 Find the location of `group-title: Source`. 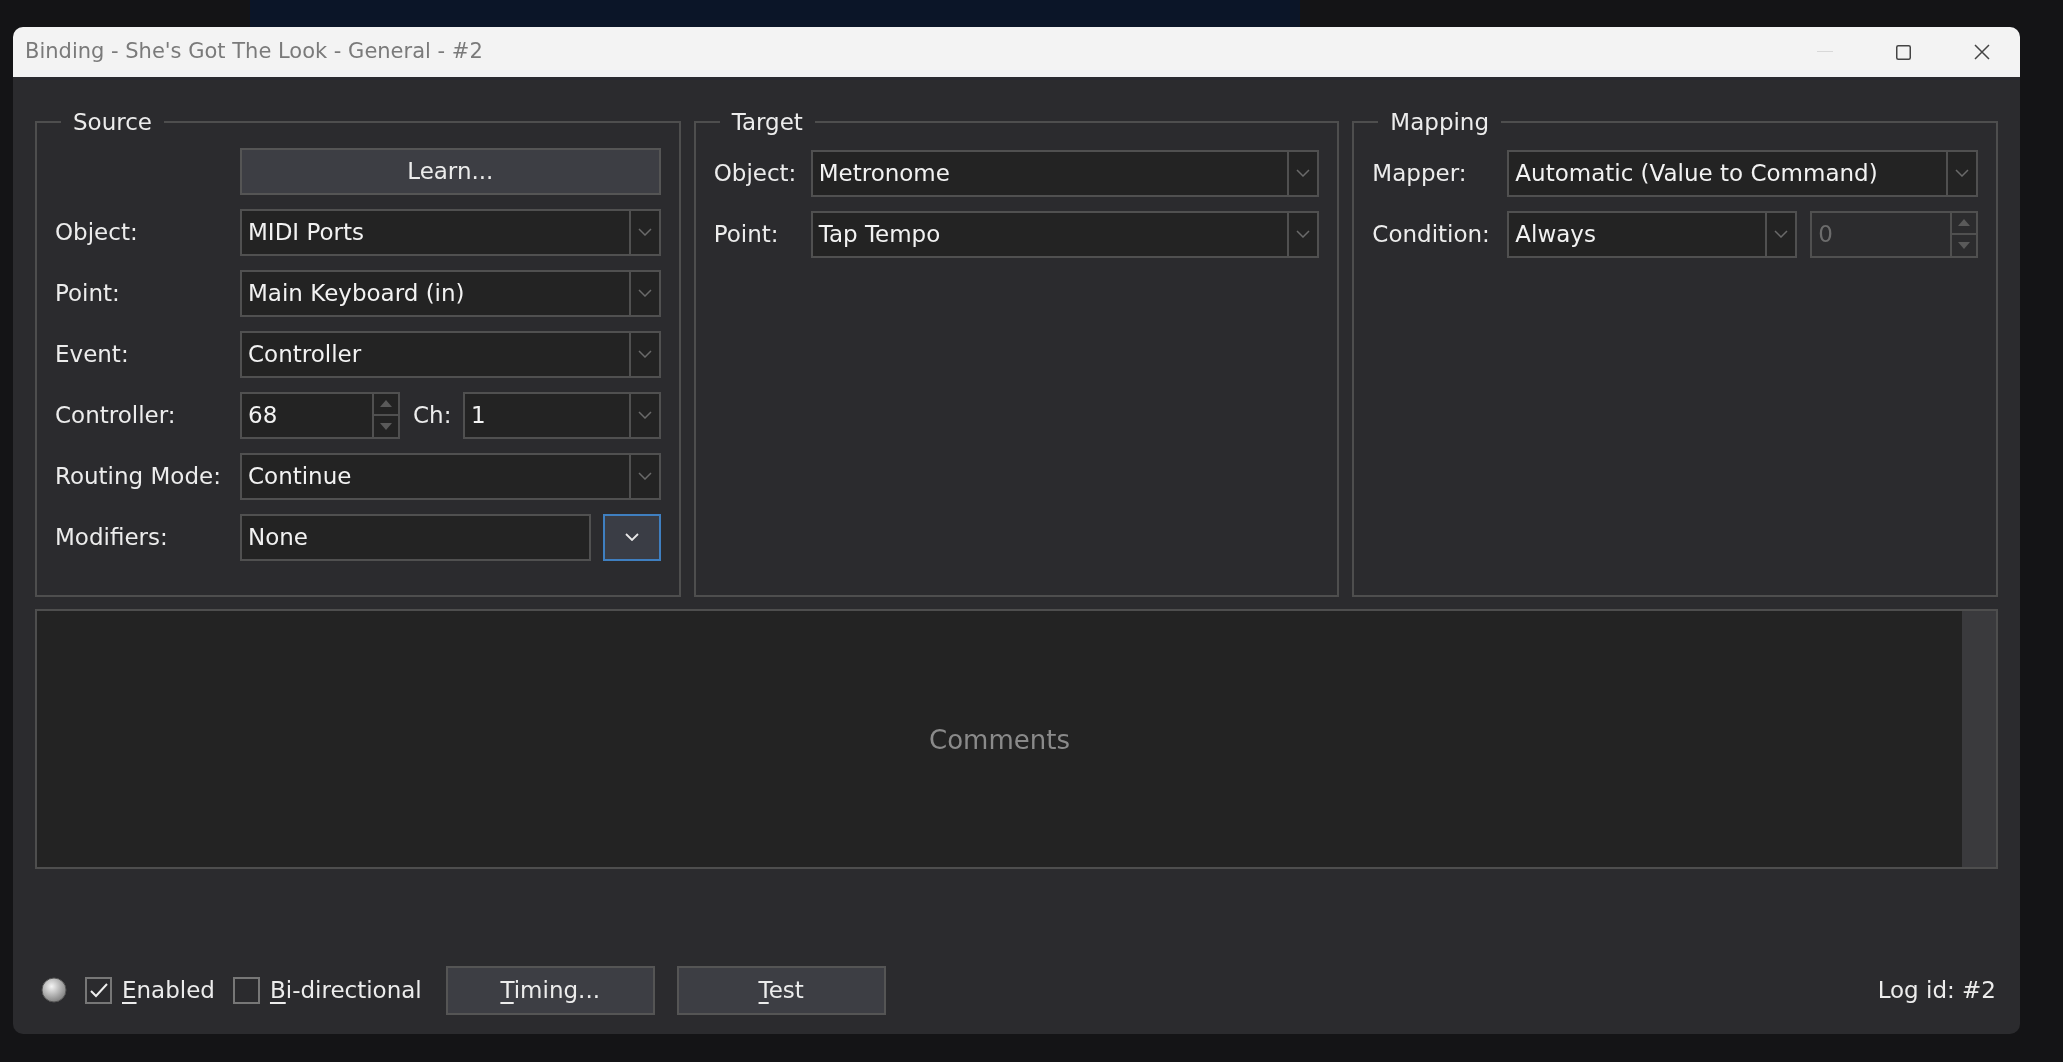

group-title: Source is located at coordinates (112, 122).